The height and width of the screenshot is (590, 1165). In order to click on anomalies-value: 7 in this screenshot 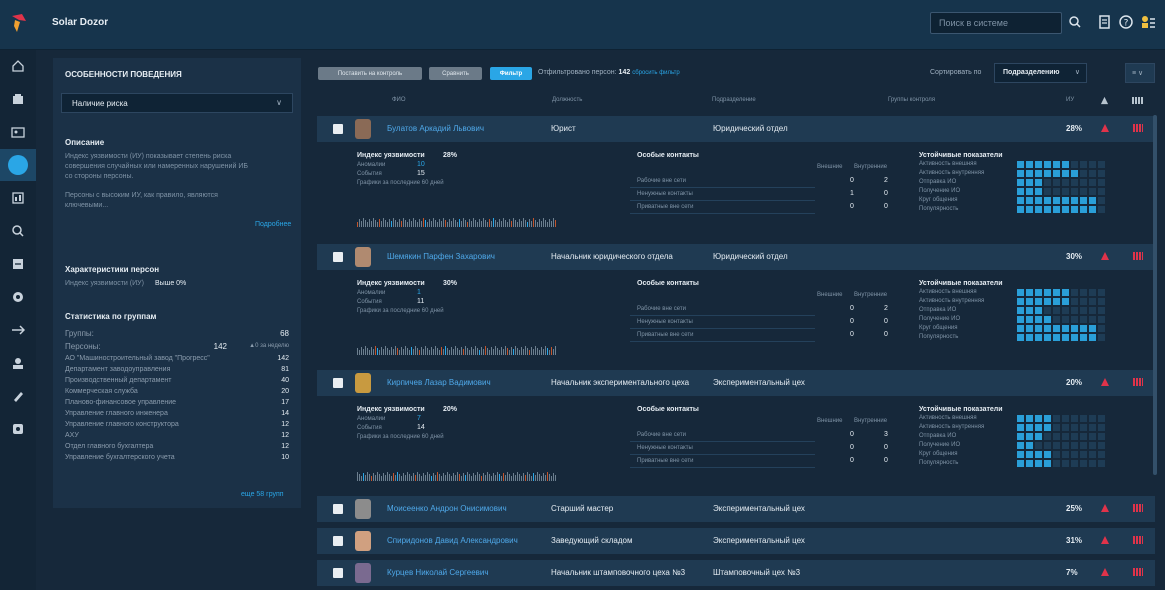, I will do `click(419, 418)`.